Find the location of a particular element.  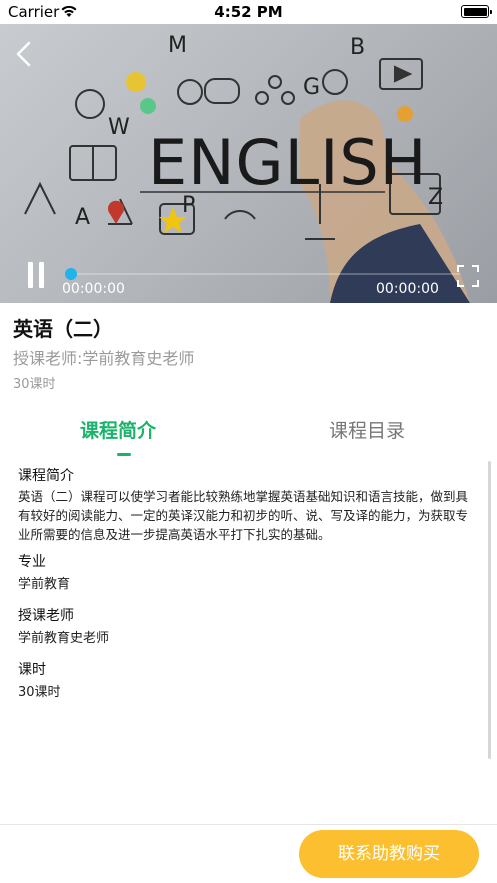

video-banner-text: ENGLISH is located at coordinates (287, 162).